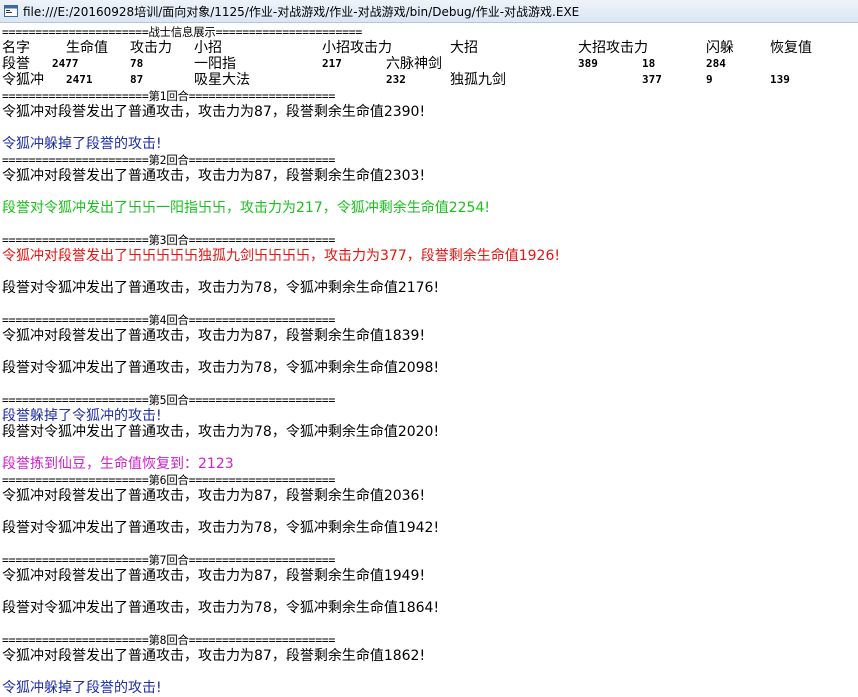 This screenshot has height=697, width=858. I want to click on log-line: 令狐冲对段誉发出了普通攻击，攻击力为87，段誉剩余生命值1839!, so click(214, 336).